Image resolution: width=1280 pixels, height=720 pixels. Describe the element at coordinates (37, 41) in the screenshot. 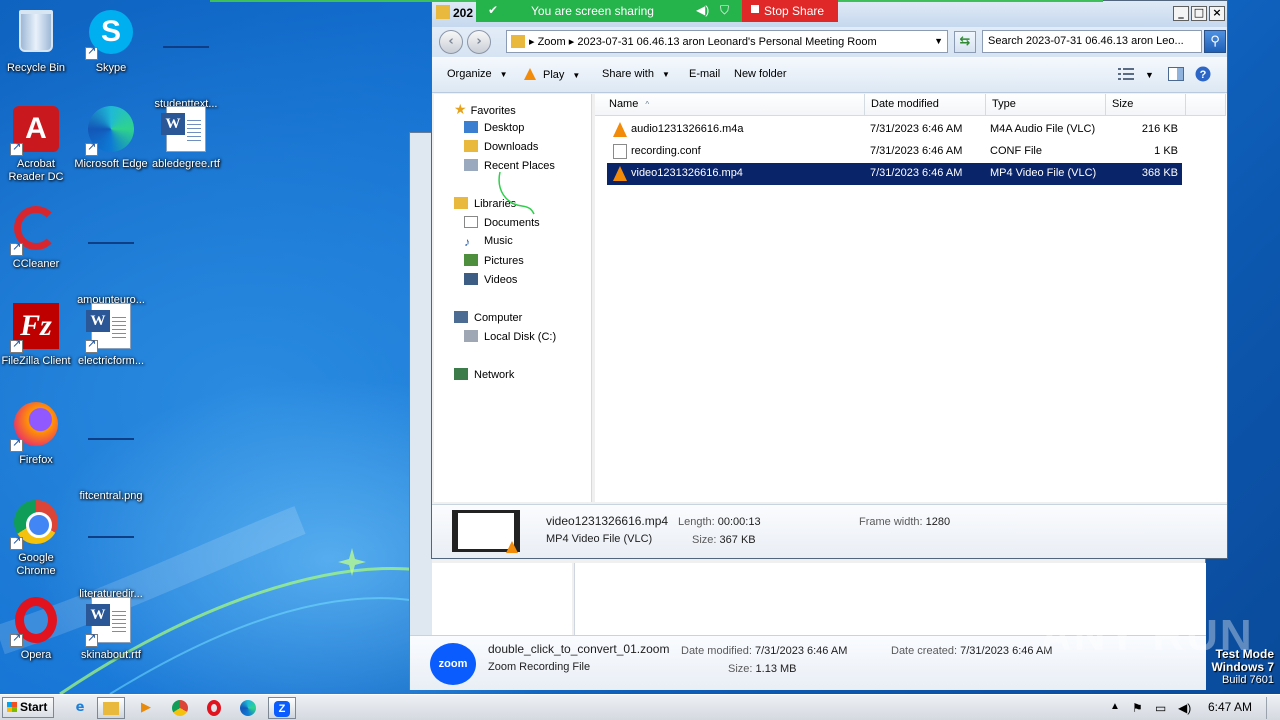

I see `desktop-icon-recycle-bin: Recycle Bin` at that location.